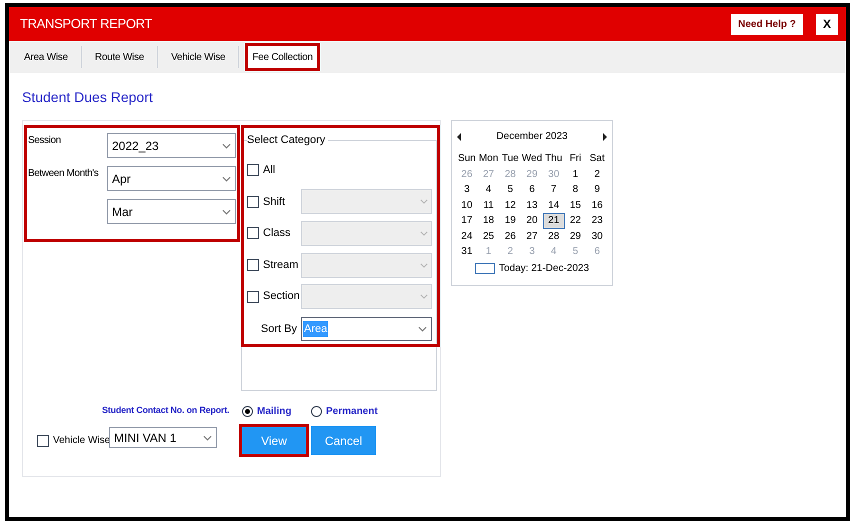 This screenshot has width=854, height=526. What do you see at coordinates (166, 411) in the screenshot?
I see `contact-label: Student Contact No. on Report.` at bounding box center [166, 411].